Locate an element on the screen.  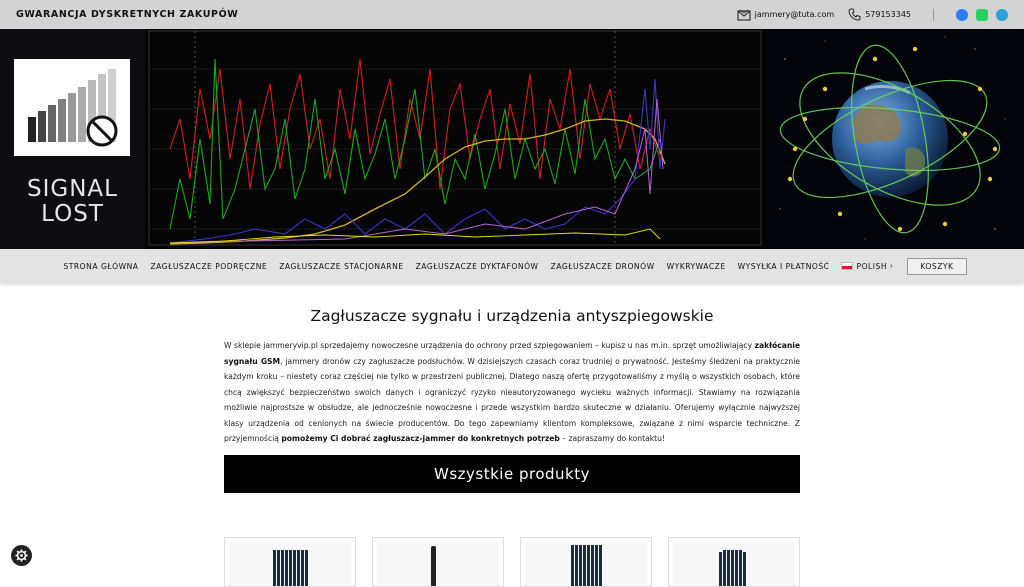
logo-caption-signal: SIGNAL is located at coordinates (72, 189).